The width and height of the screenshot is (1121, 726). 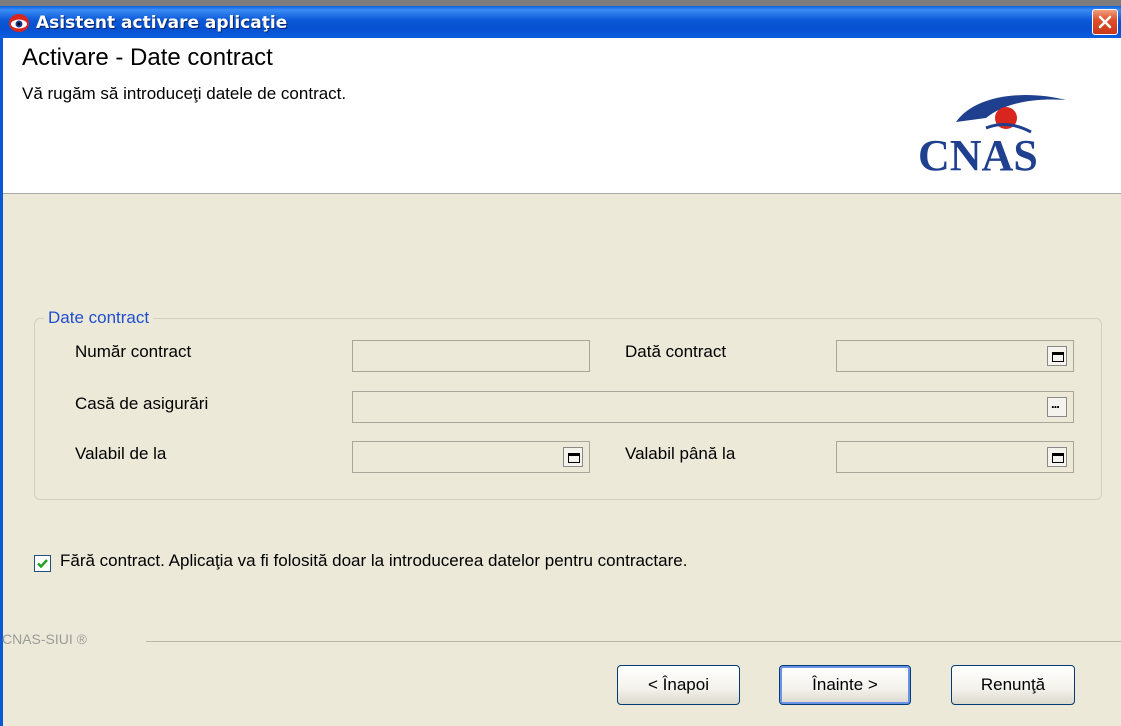 I want to click on back-button: < Înapoi, so click(x=678, y=685).